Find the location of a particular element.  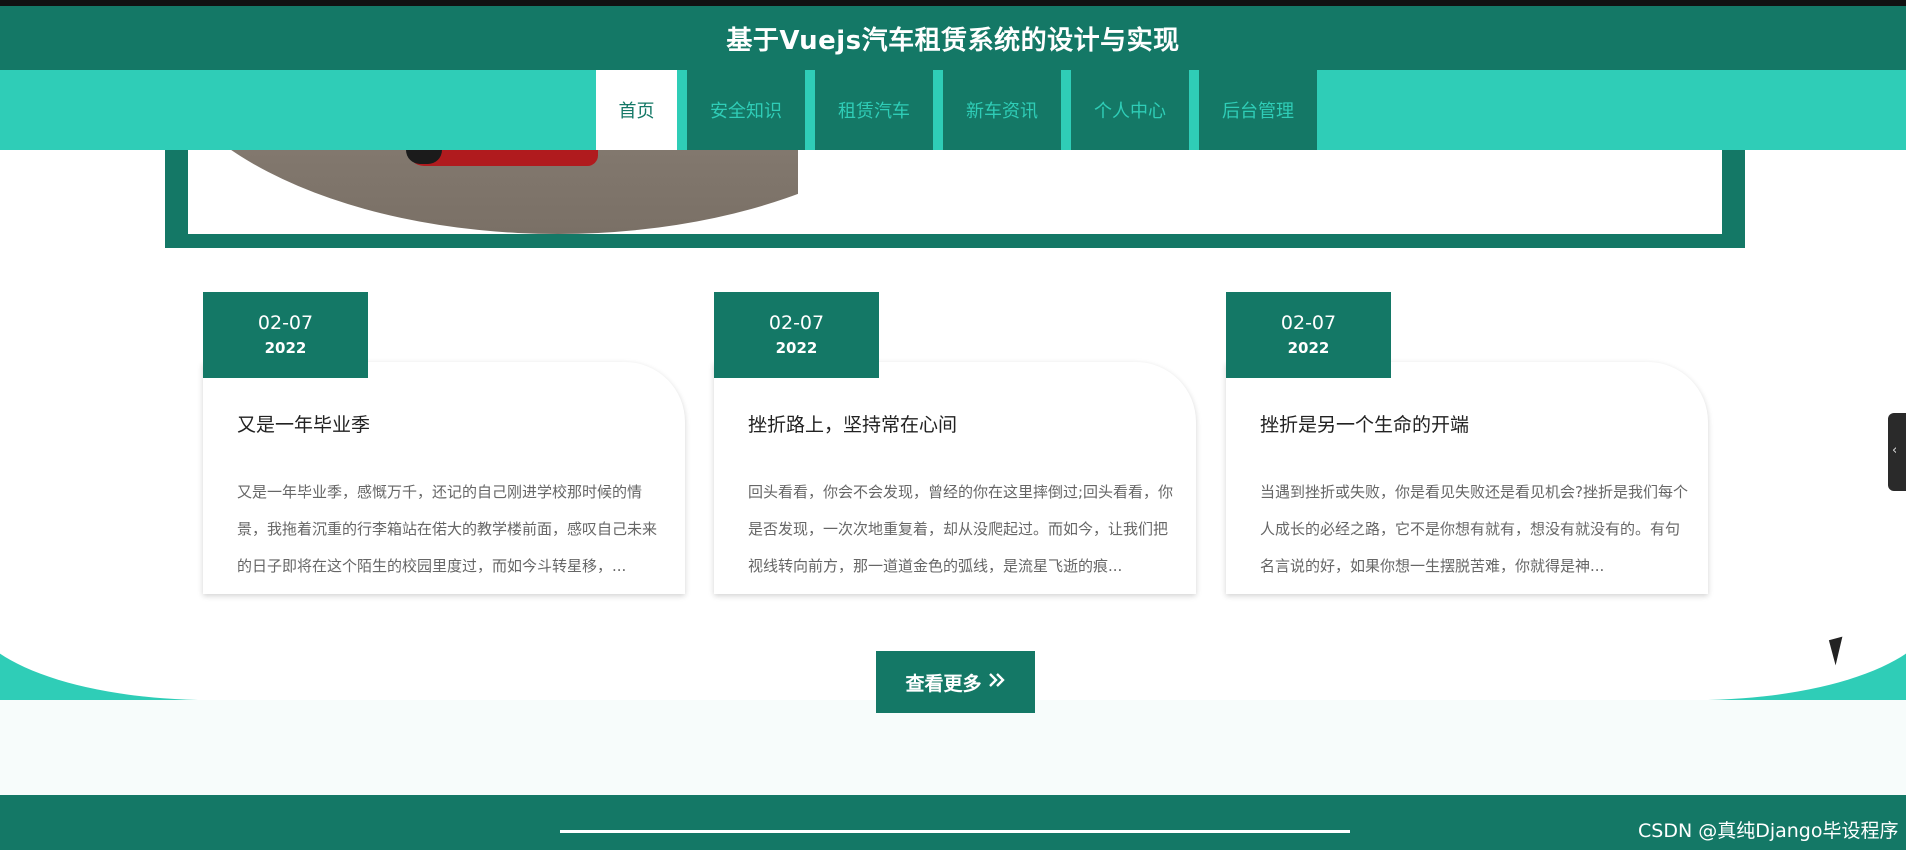

nav-item-new-car-news: 新车资讯 is located at coordinates (1002, 110).